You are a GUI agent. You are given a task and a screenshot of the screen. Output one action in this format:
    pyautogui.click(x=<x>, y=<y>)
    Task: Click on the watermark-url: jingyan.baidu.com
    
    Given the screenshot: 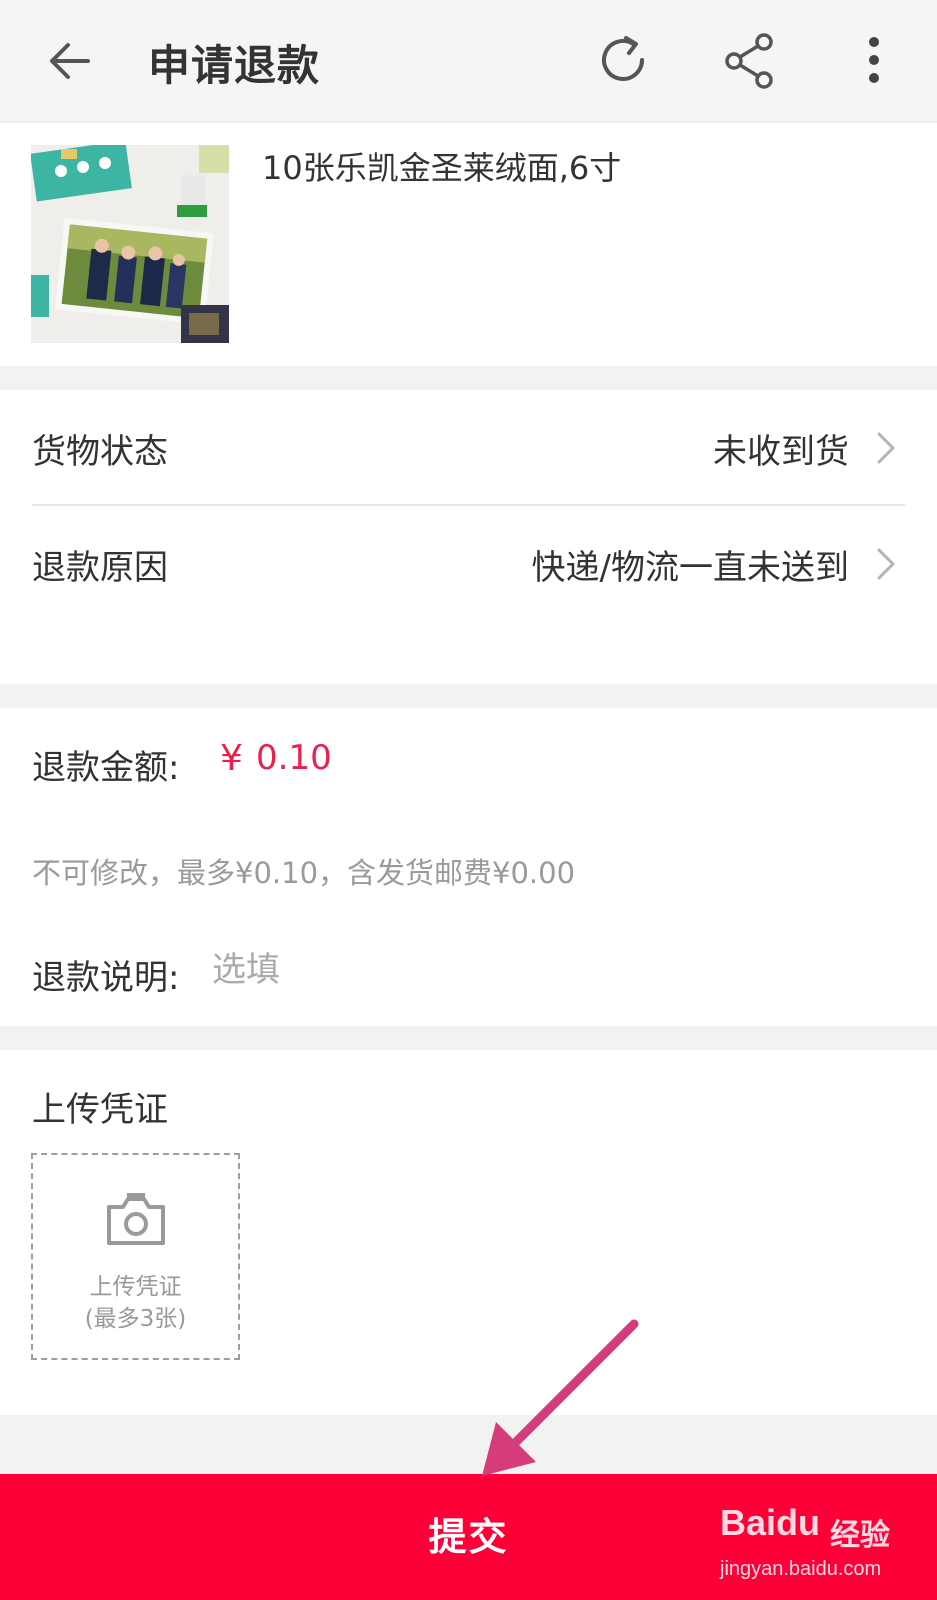 What is the action you would take?
    pyautogui.click(x=801, y=1569)
    